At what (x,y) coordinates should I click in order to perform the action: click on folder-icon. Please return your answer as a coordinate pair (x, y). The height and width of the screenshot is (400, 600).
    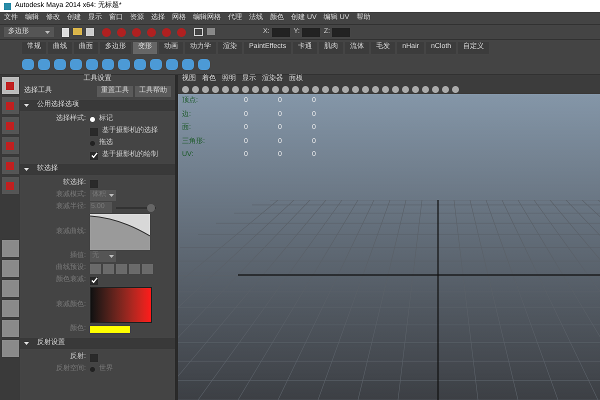
    Looking at the image, I should click on (77, 31).